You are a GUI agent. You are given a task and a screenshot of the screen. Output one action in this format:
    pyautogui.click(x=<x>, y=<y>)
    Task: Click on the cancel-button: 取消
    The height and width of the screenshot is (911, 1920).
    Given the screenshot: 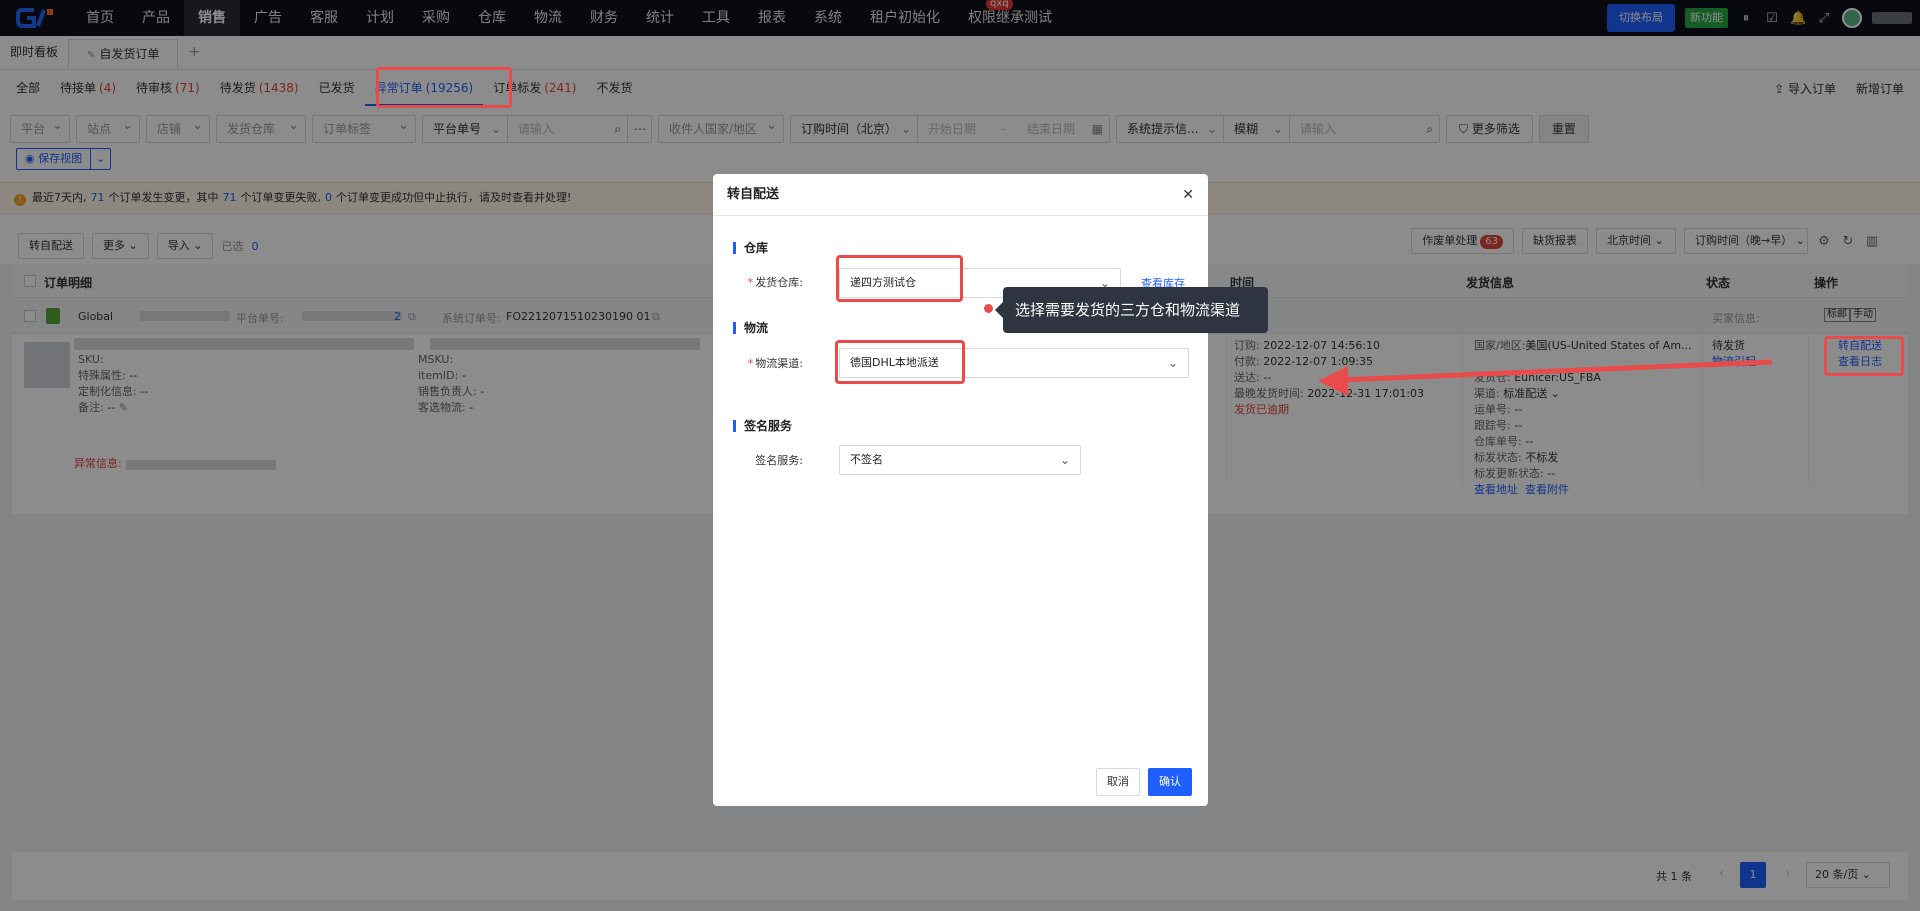 What is the action you would take?
    pyautogui.click(x=1118, y=782)
    